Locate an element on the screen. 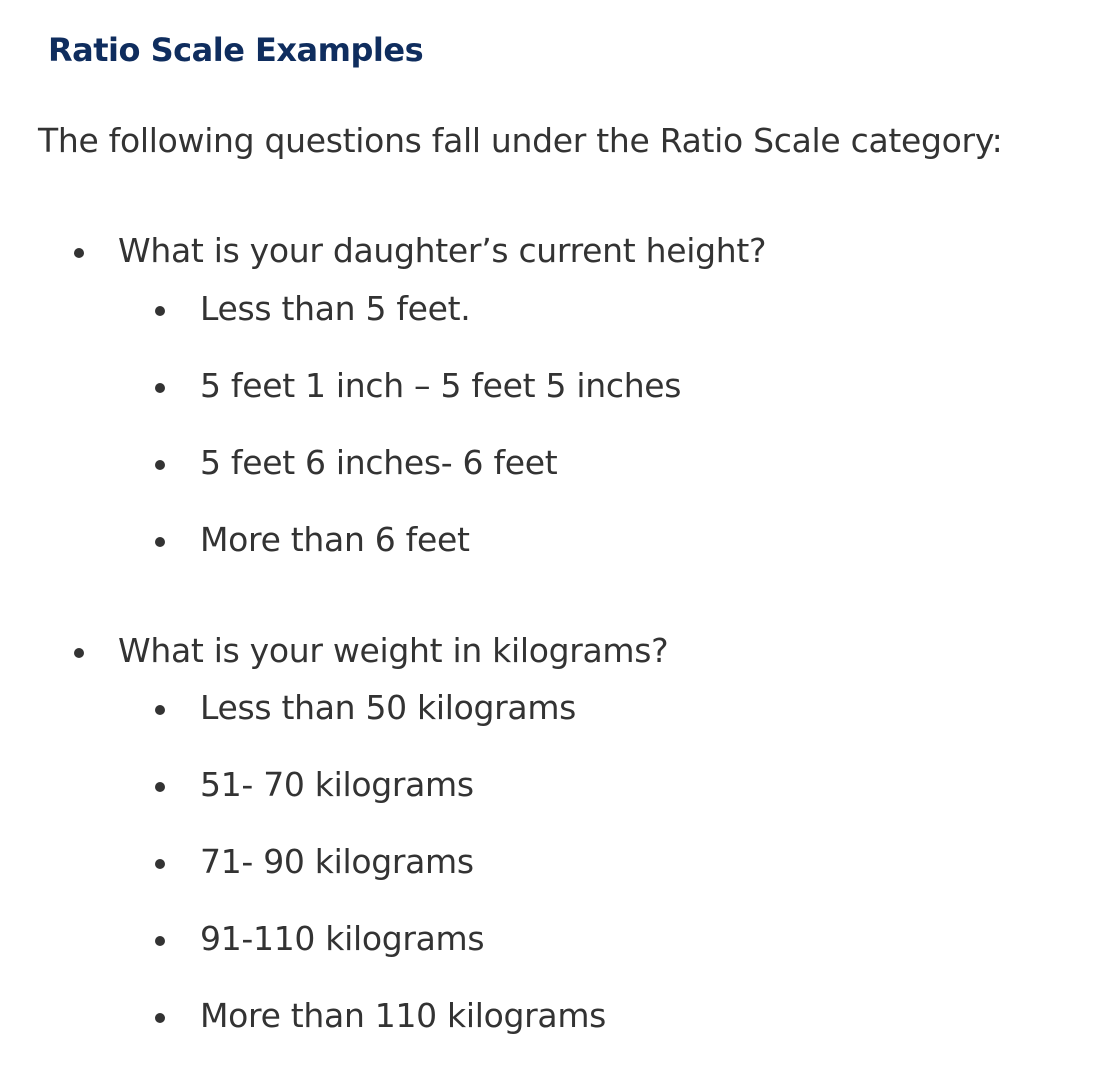  question-text: What is your daughter’s current height? is located at coordinates (442, 250).